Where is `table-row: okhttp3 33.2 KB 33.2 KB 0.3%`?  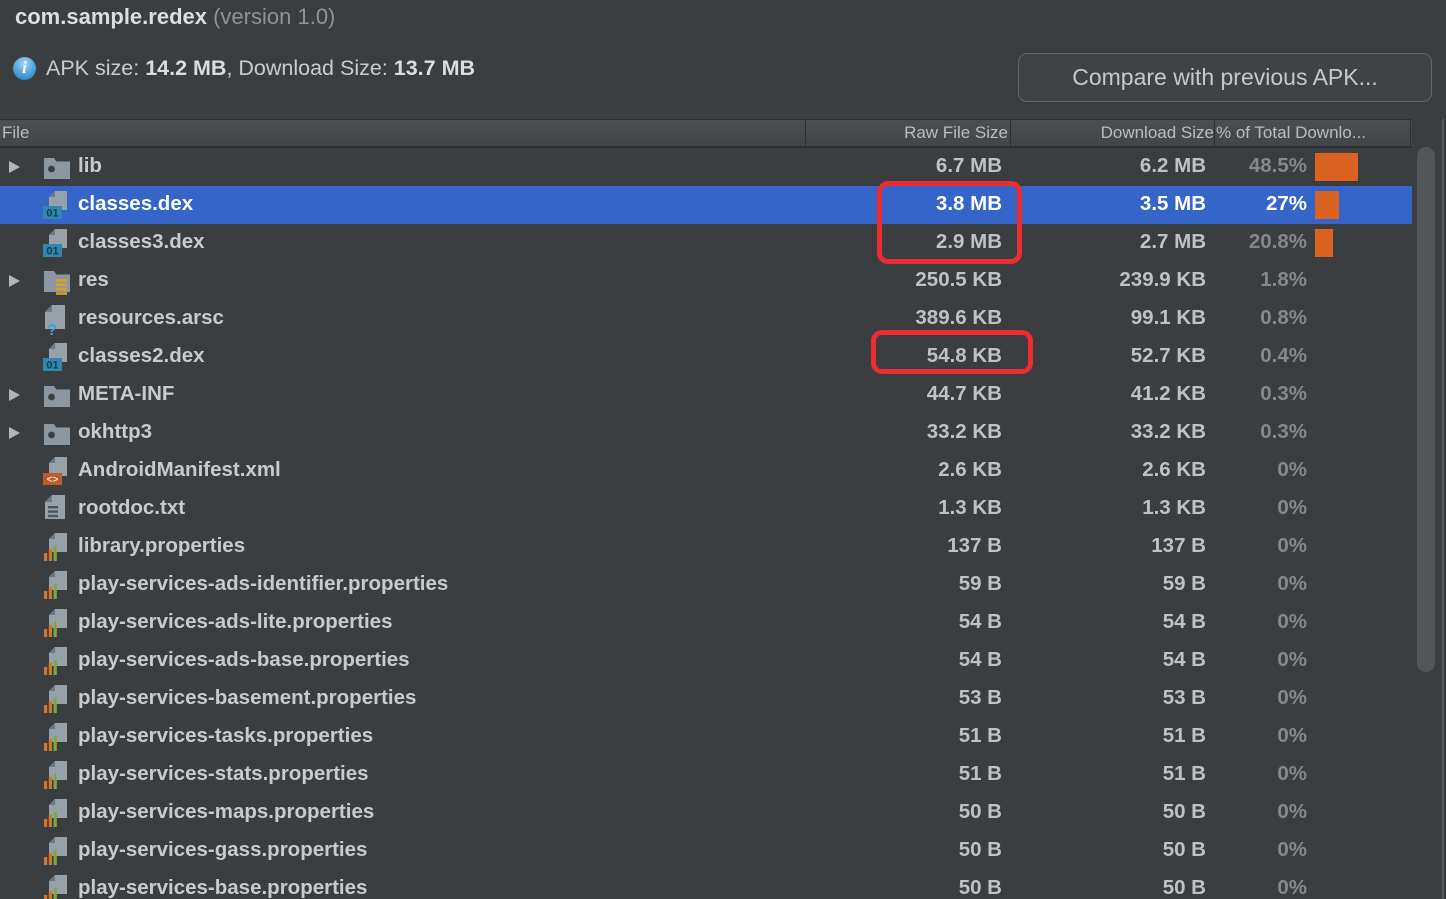
table-row: okhttp3 33.2 KB 33.2 KB 0.3% is located at coordinates (706, 433).